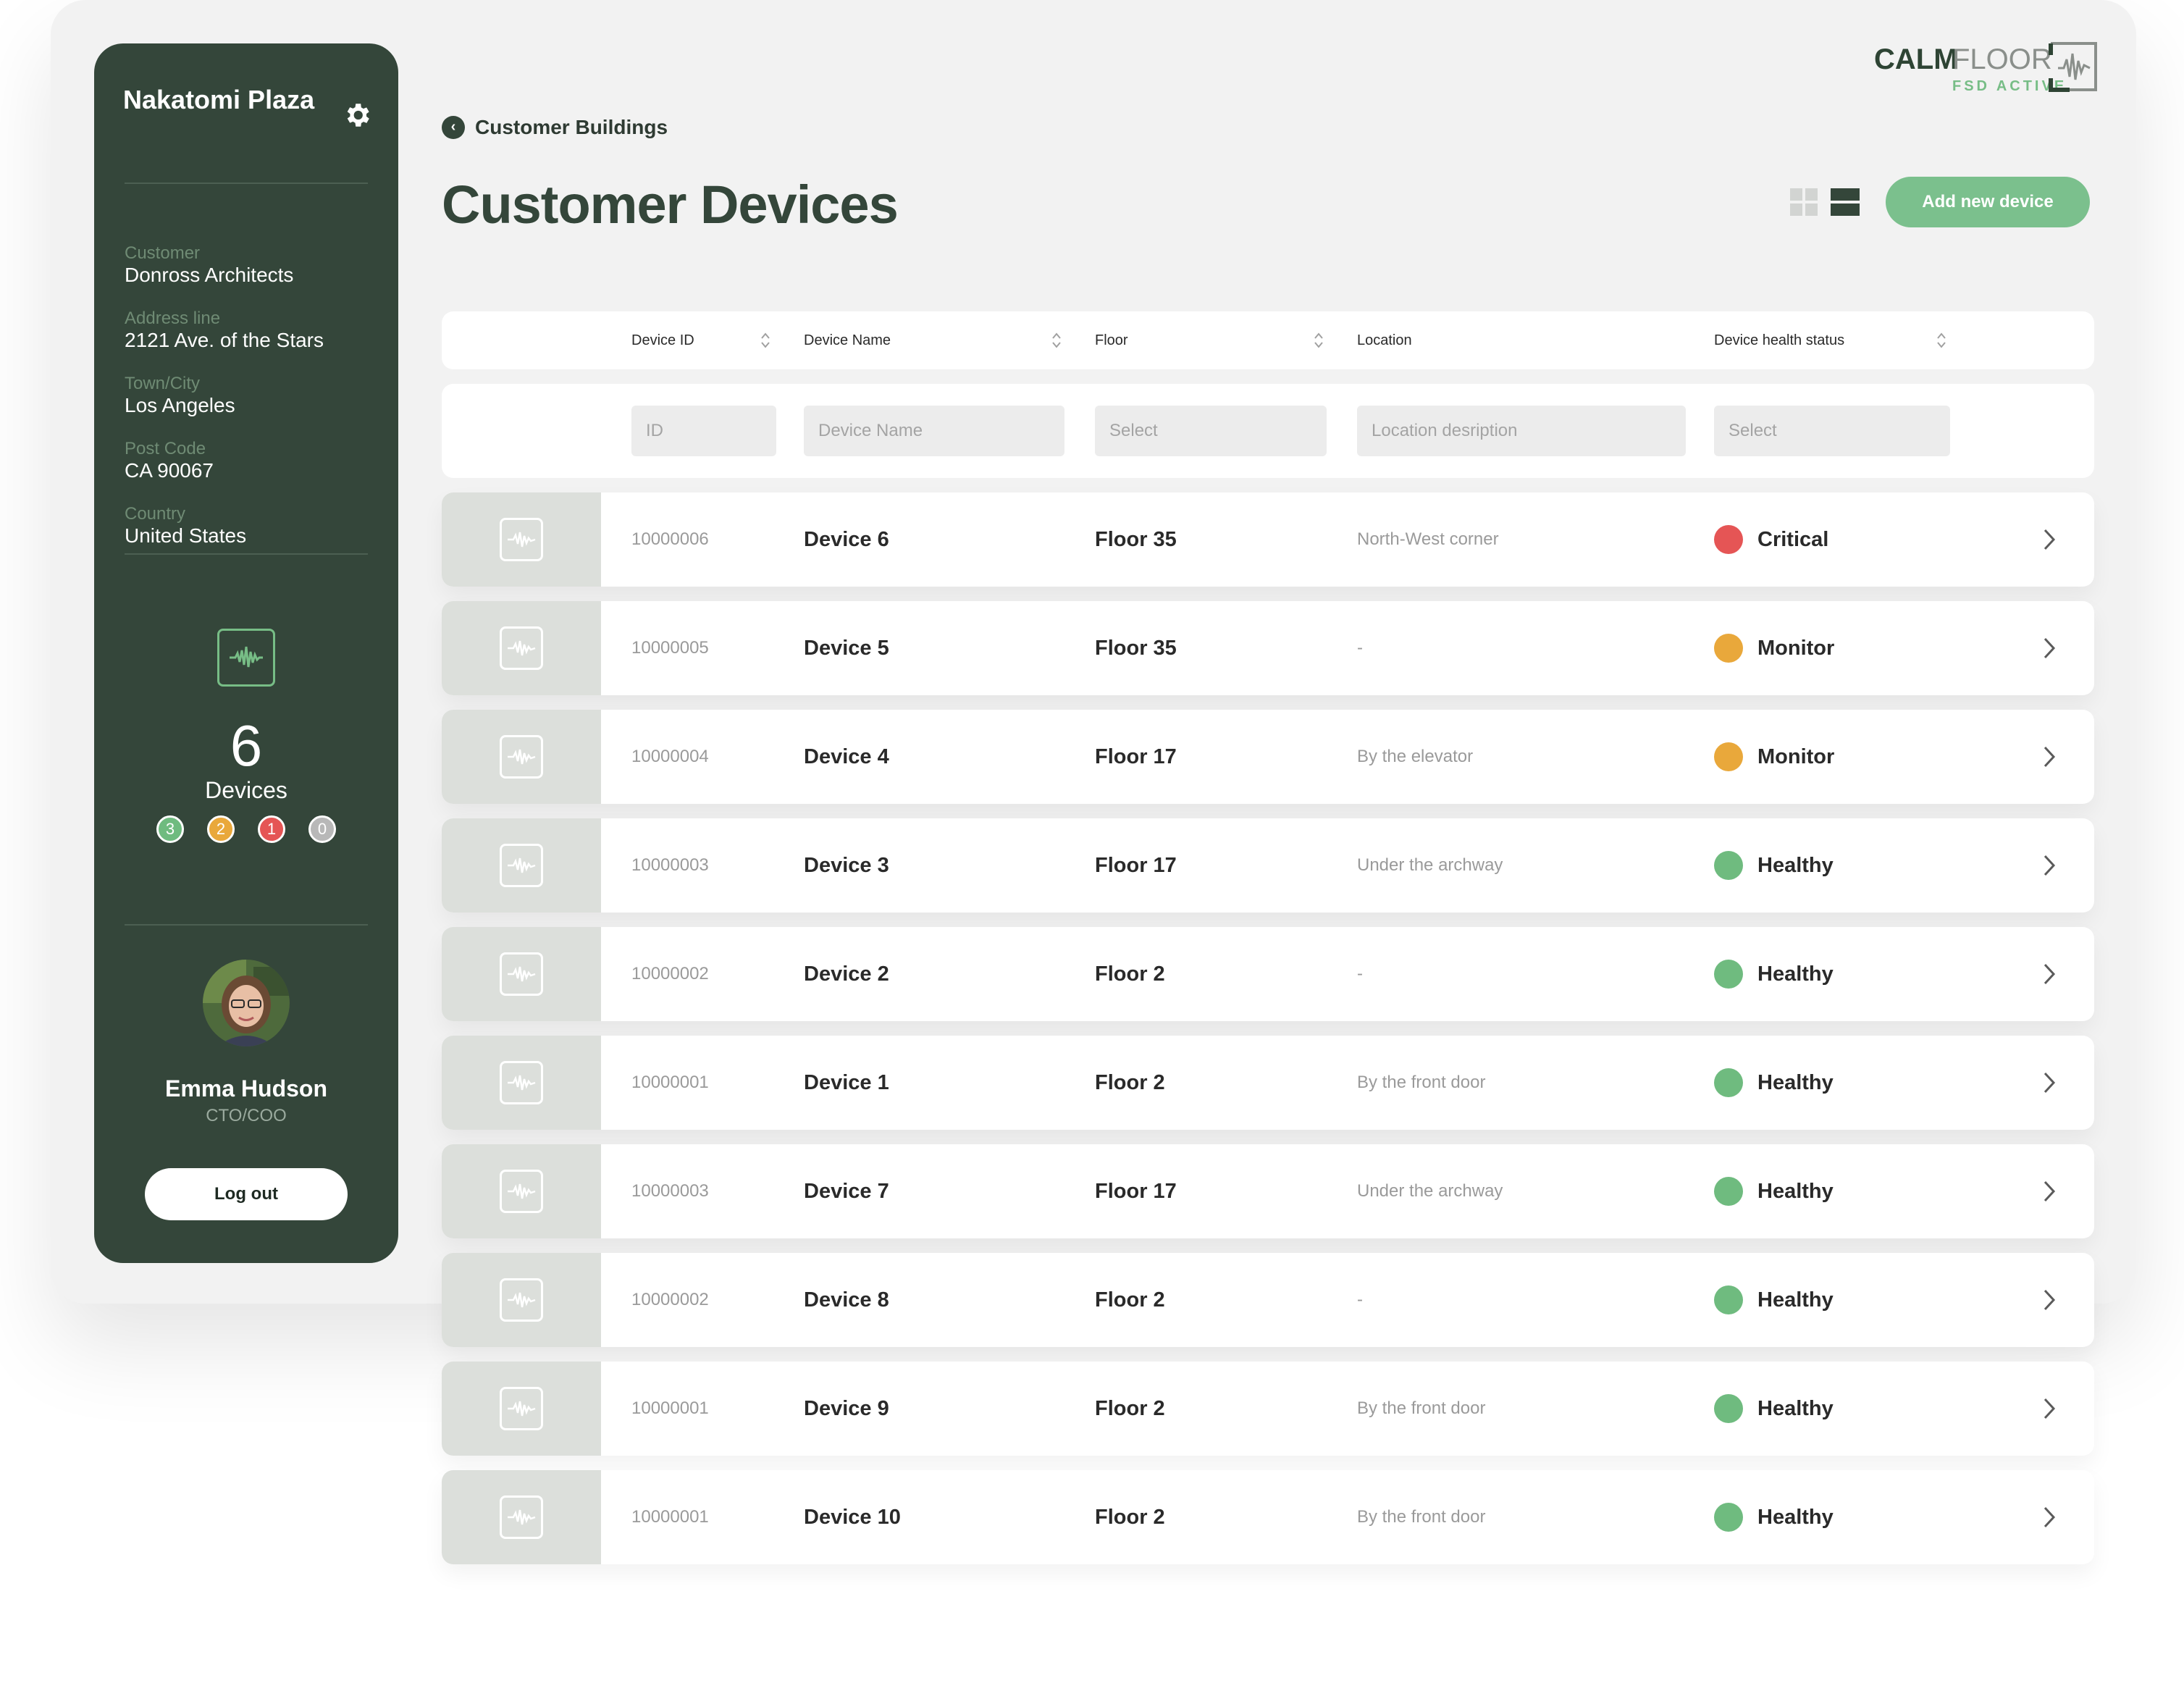 Image resolution: width=2184 pixels, height=1699 pixels. What do you see at coordinates (165, 448) in the screenshot?
I see `customer-field-label: Post Code` at bounding box center [165, 448].